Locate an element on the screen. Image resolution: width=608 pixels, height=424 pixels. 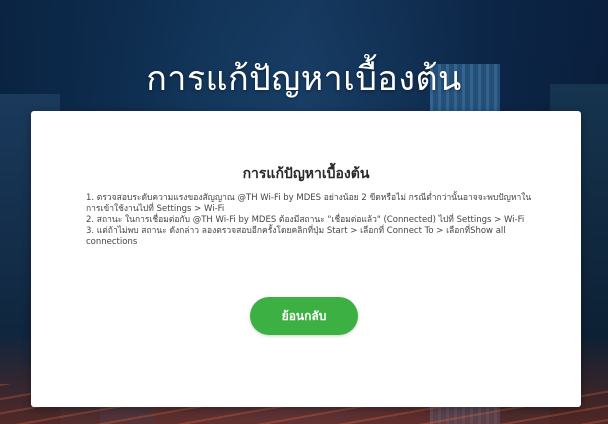
card-title: การแก้ปัญหาเบื้องต้น is located at coordinates (306, 174).